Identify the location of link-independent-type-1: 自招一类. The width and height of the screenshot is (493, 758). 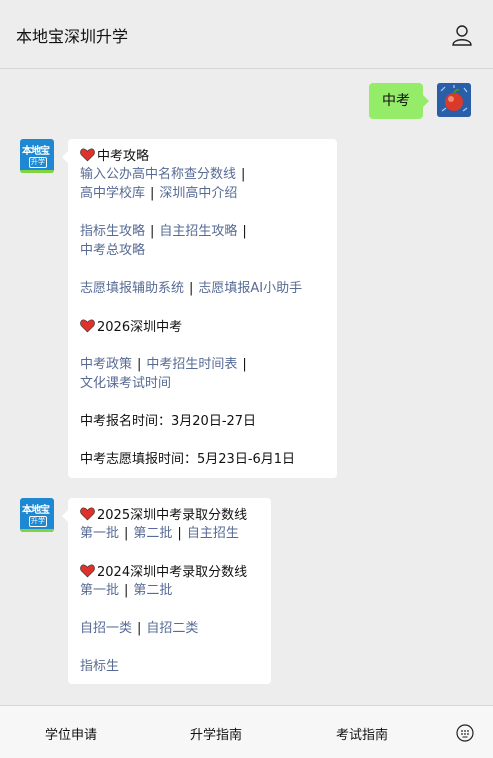
(106, 628).